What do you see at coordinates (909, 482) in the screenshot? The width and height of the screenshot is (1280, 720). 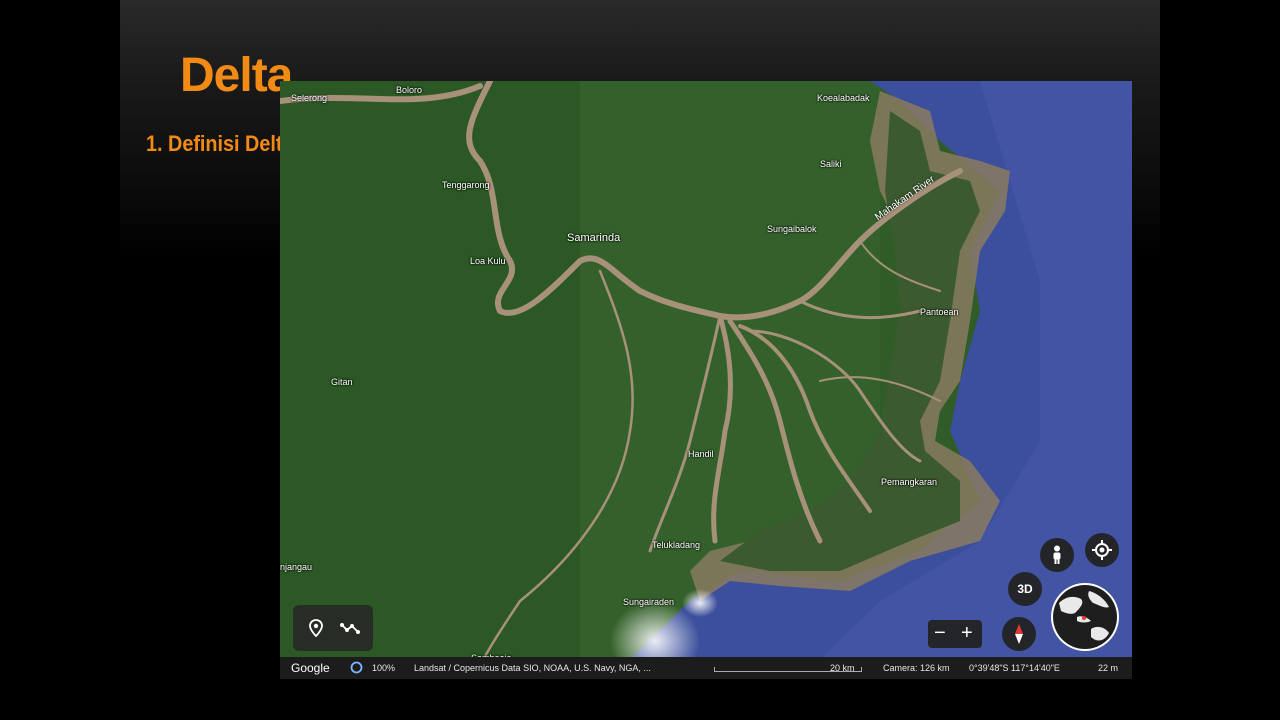 I see `place-label: Pemangkaran` at bounding box center [909, 482].